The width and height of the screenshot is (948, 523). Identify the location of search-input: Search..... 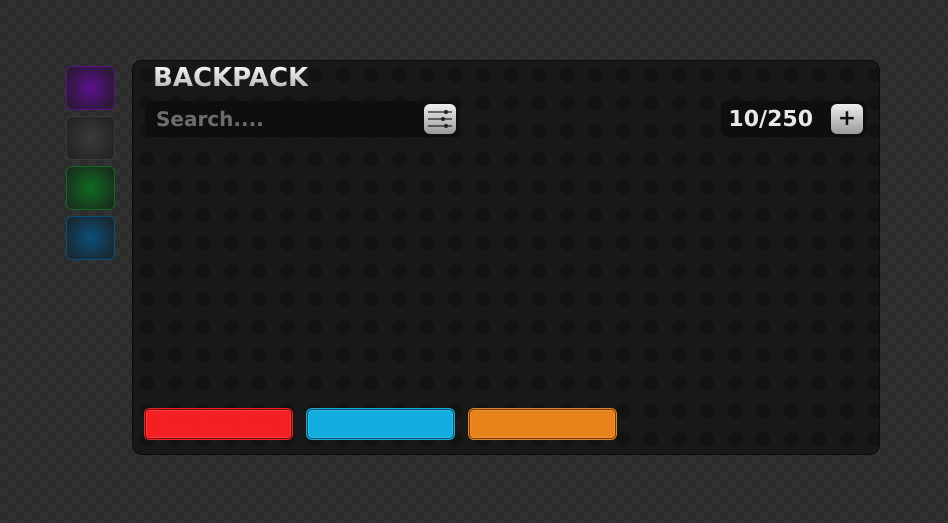
(289, 119).